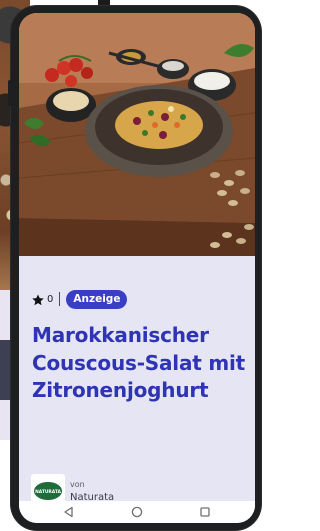  Describe the element at coordinates (92, 491) in the screenshot. I see `sponsor-text: von Naturata` at that location.